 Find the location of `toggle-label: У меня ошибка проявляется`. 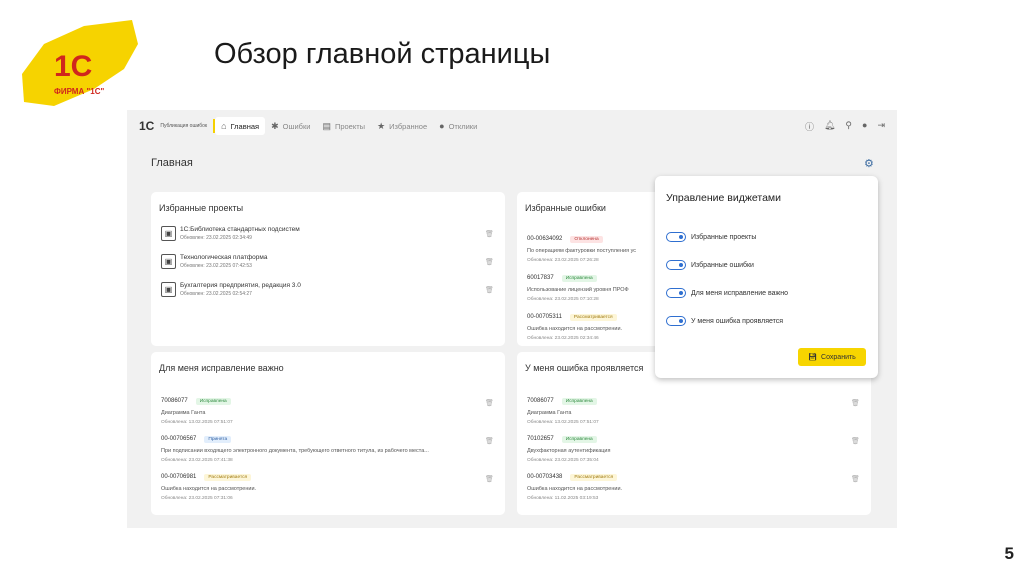

toggle-label: У меня ошибка проявляется is located at coordinates (737, 321).